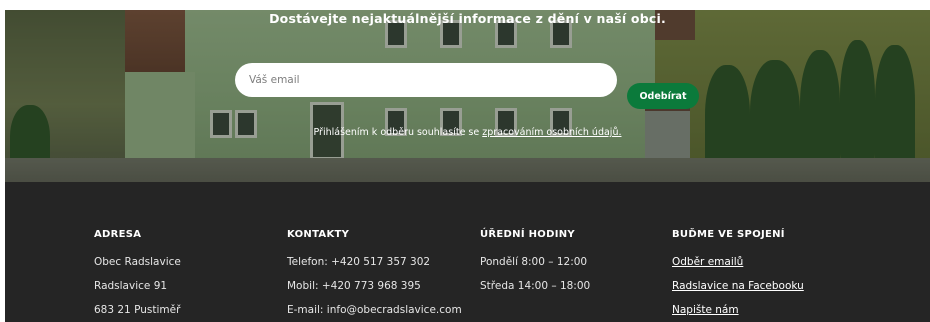 This screenshot has width=930, height=322. Describe the element at coordinates (374, 310) in the screenshot. I see `contact-email: E-mail: info@obecradslavice.com` at that location.